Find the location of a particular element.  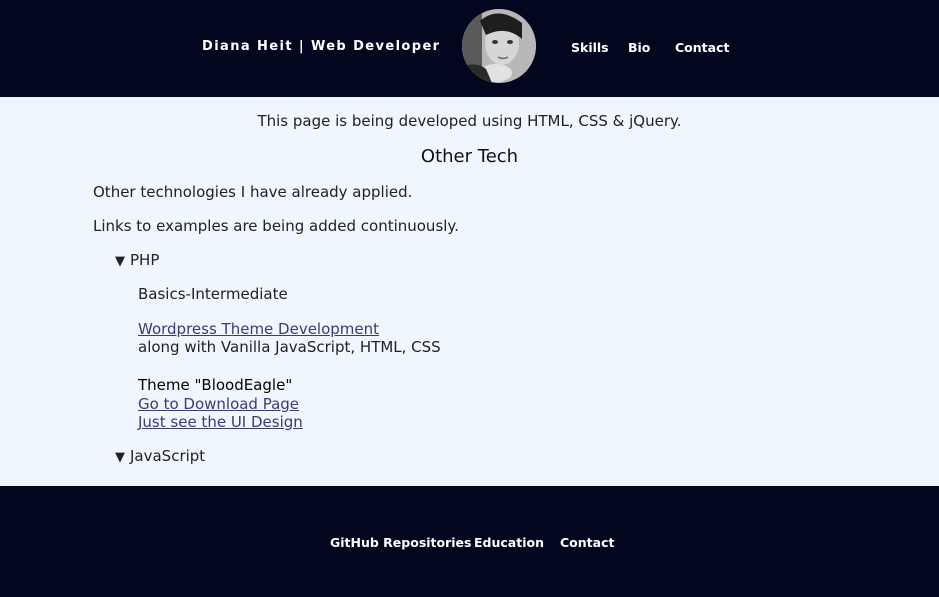

ui-design-link: Just see the UI Design is located at coordinates (220, 422).